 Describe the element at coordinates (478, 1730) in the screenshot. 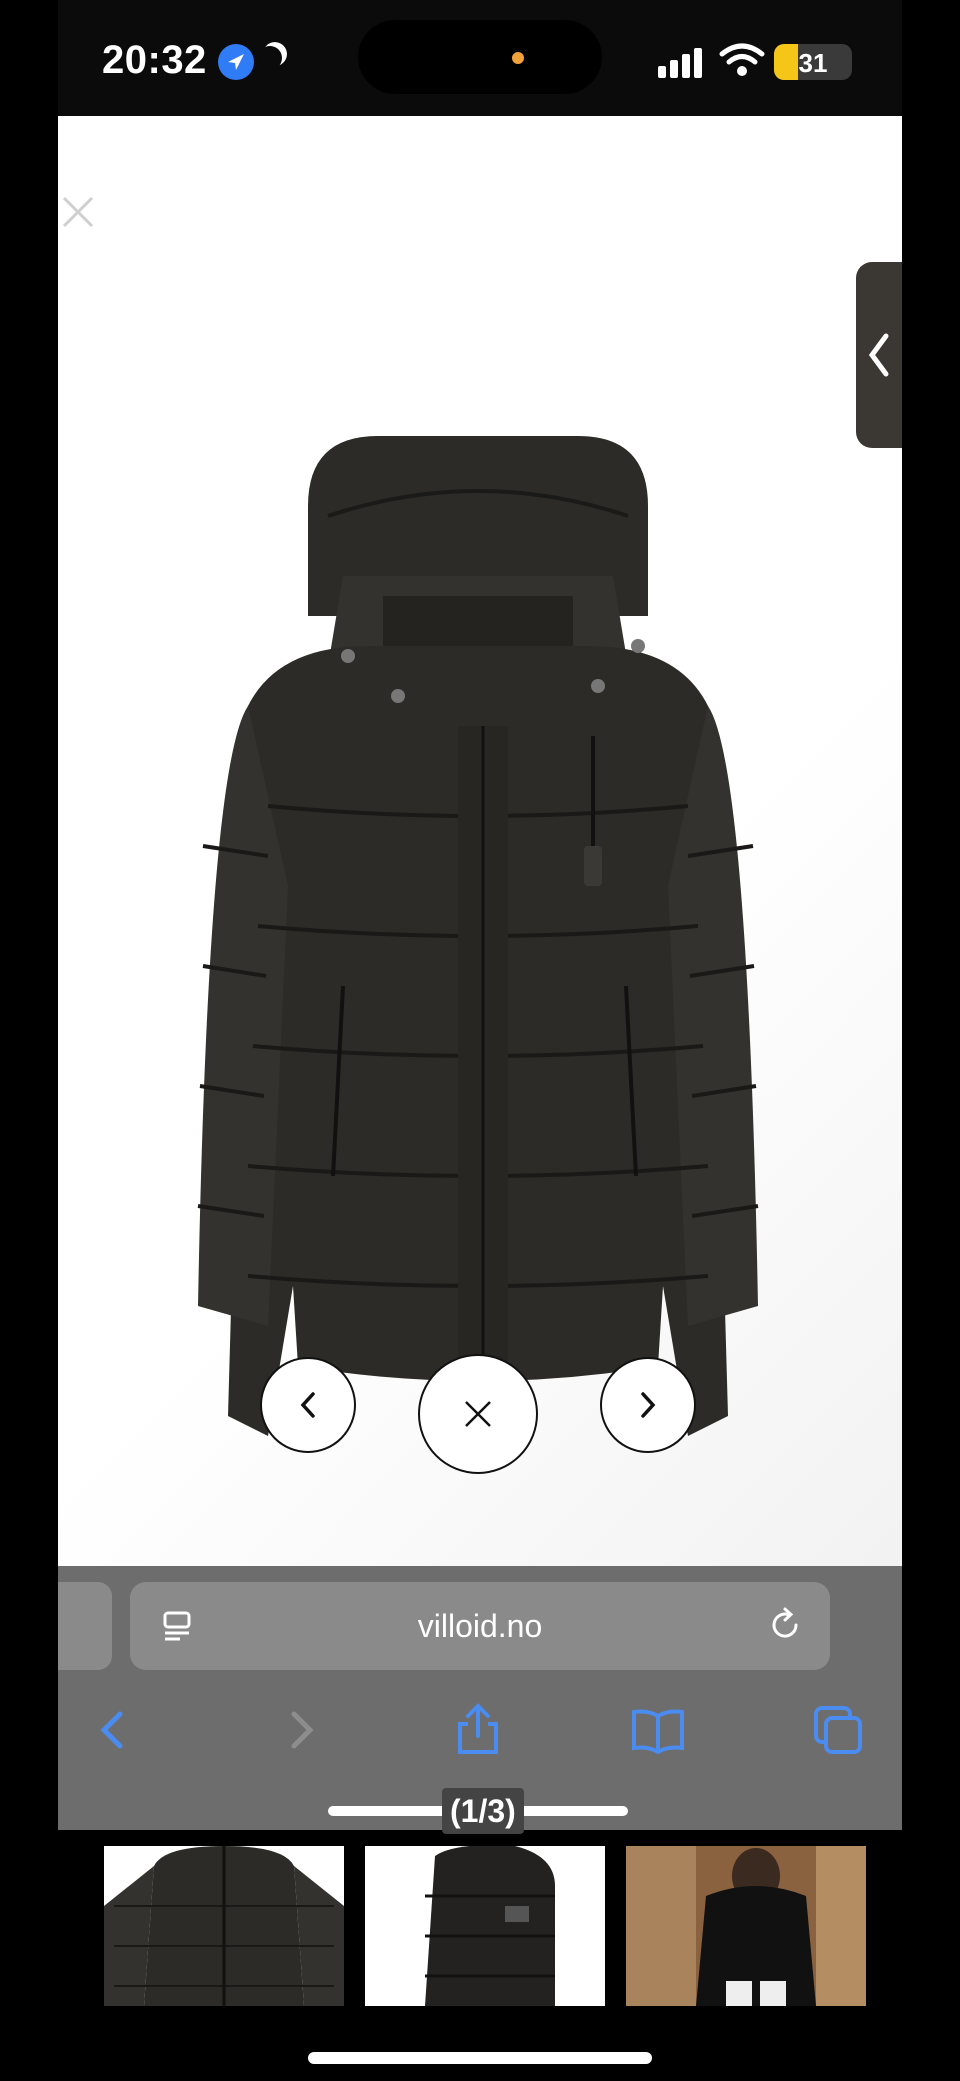

I see `share-button` at that location.